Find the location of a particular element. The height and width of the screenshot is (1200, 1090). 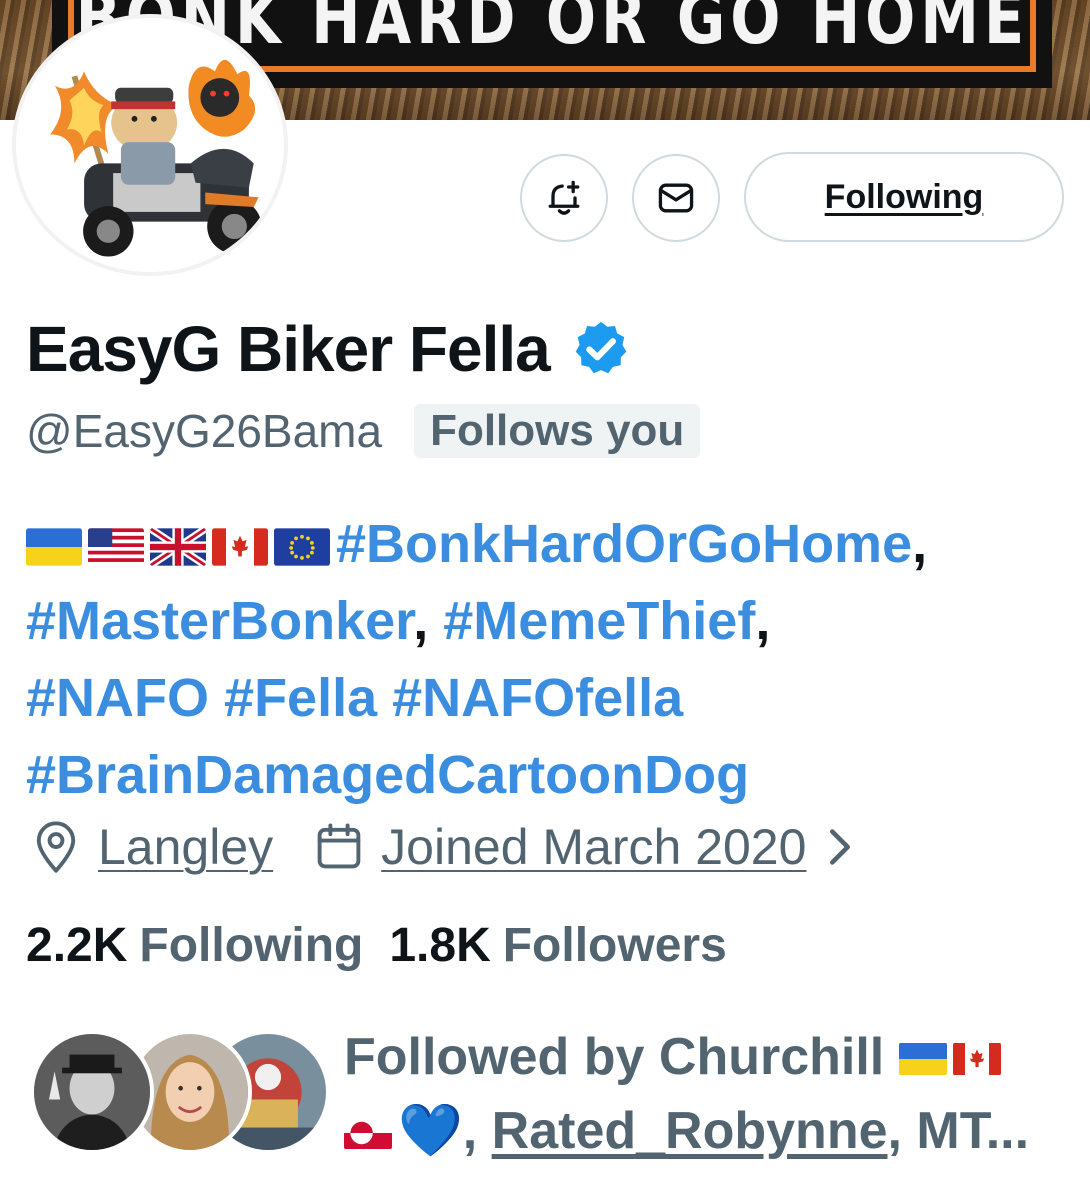

profile-avatar is located at coordinates (150, 145).